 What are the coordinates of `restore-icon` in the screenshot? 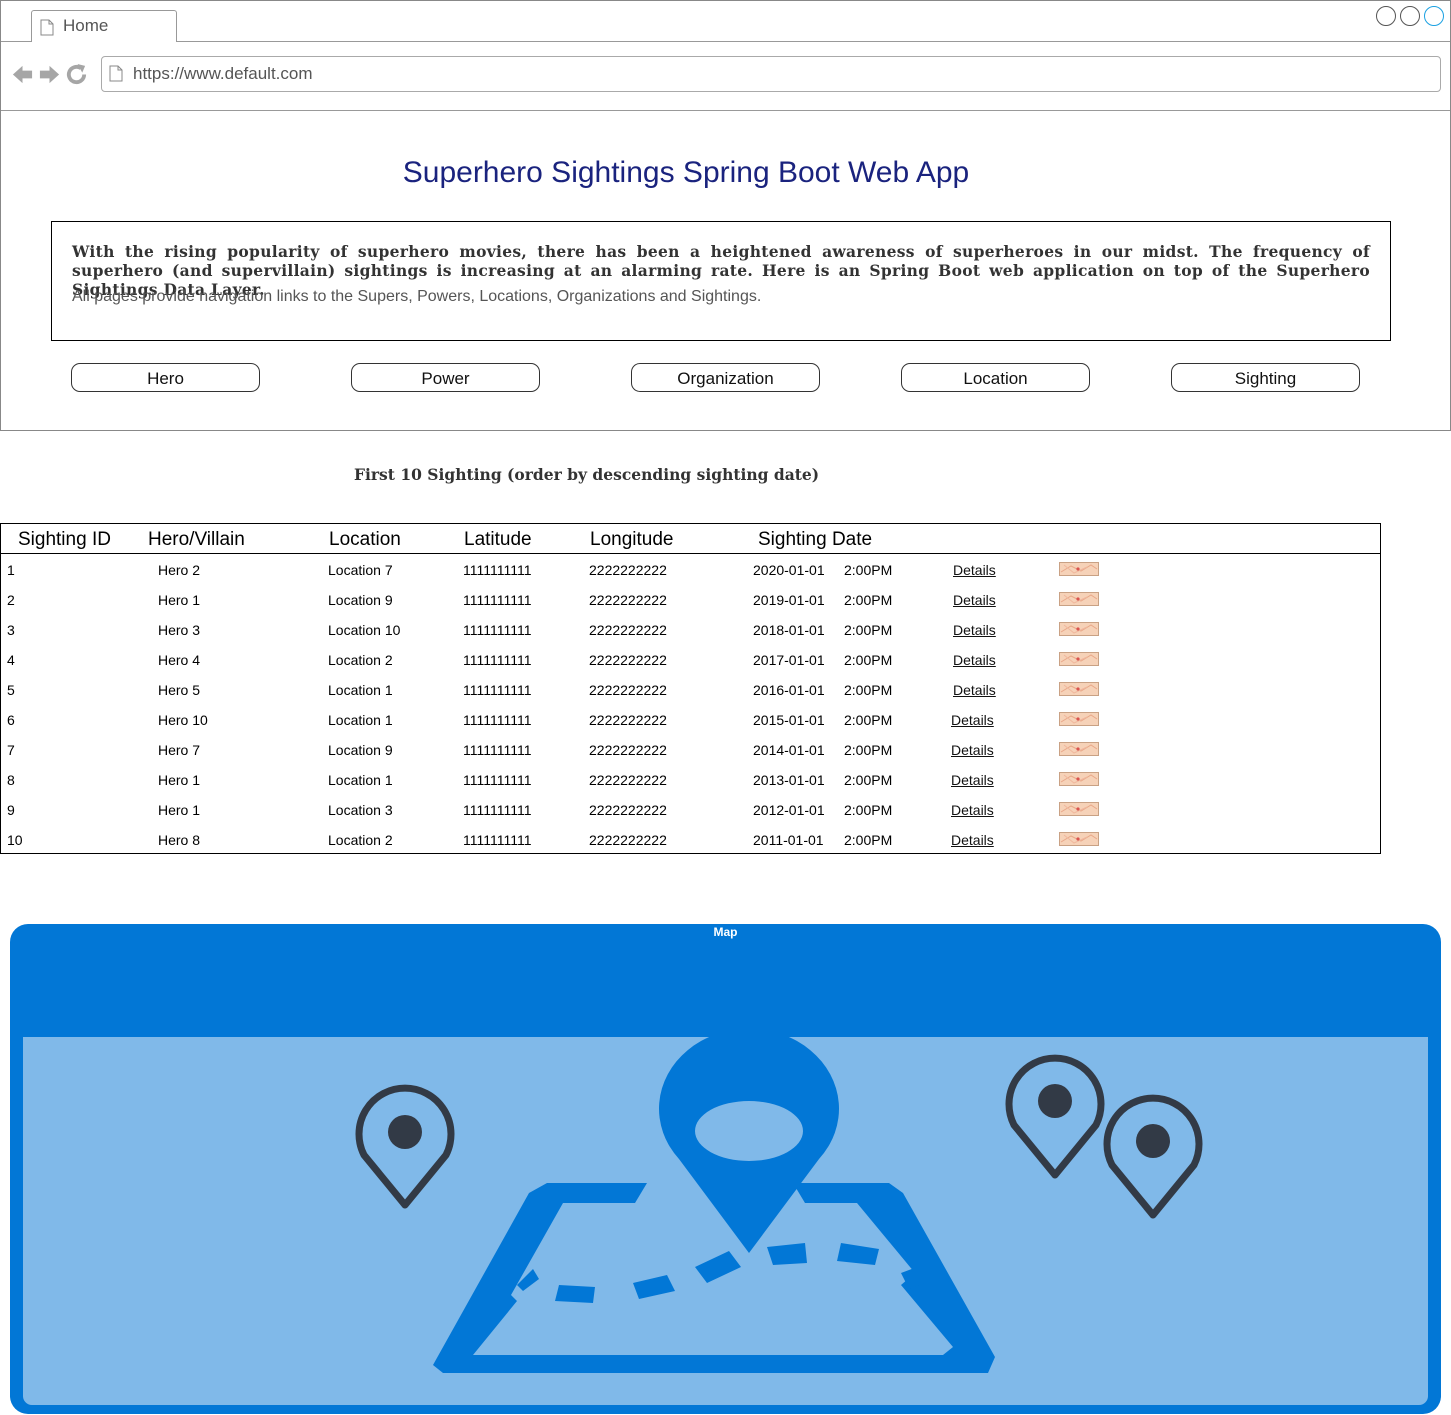 It's located at (1410, 16).